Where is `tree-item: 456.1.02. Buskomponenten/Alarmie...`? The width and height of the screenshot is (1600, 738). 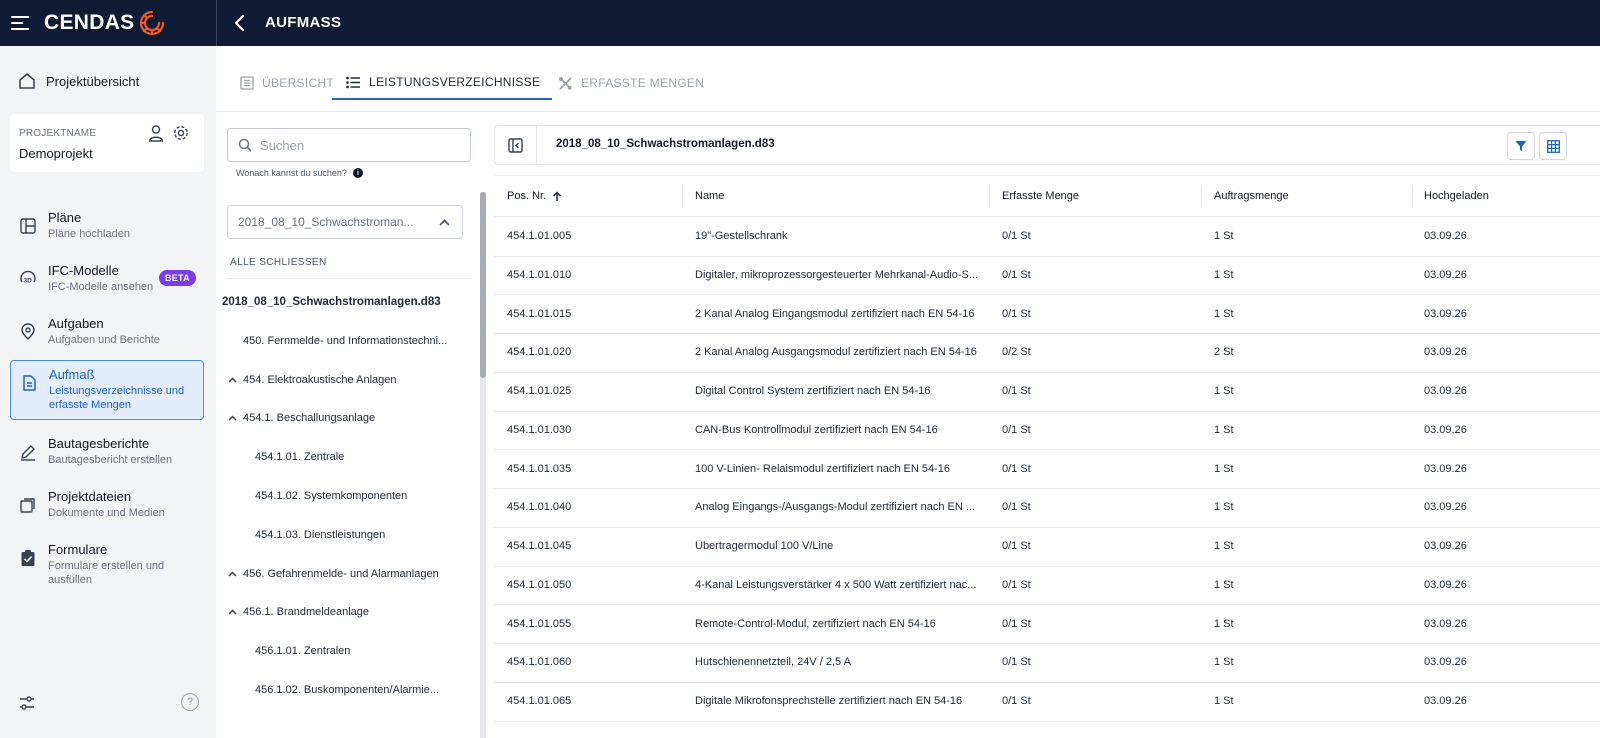 tree-item: 456.1.02. Buskomponenten/Alarmie... is located at coordinates (347, 690).